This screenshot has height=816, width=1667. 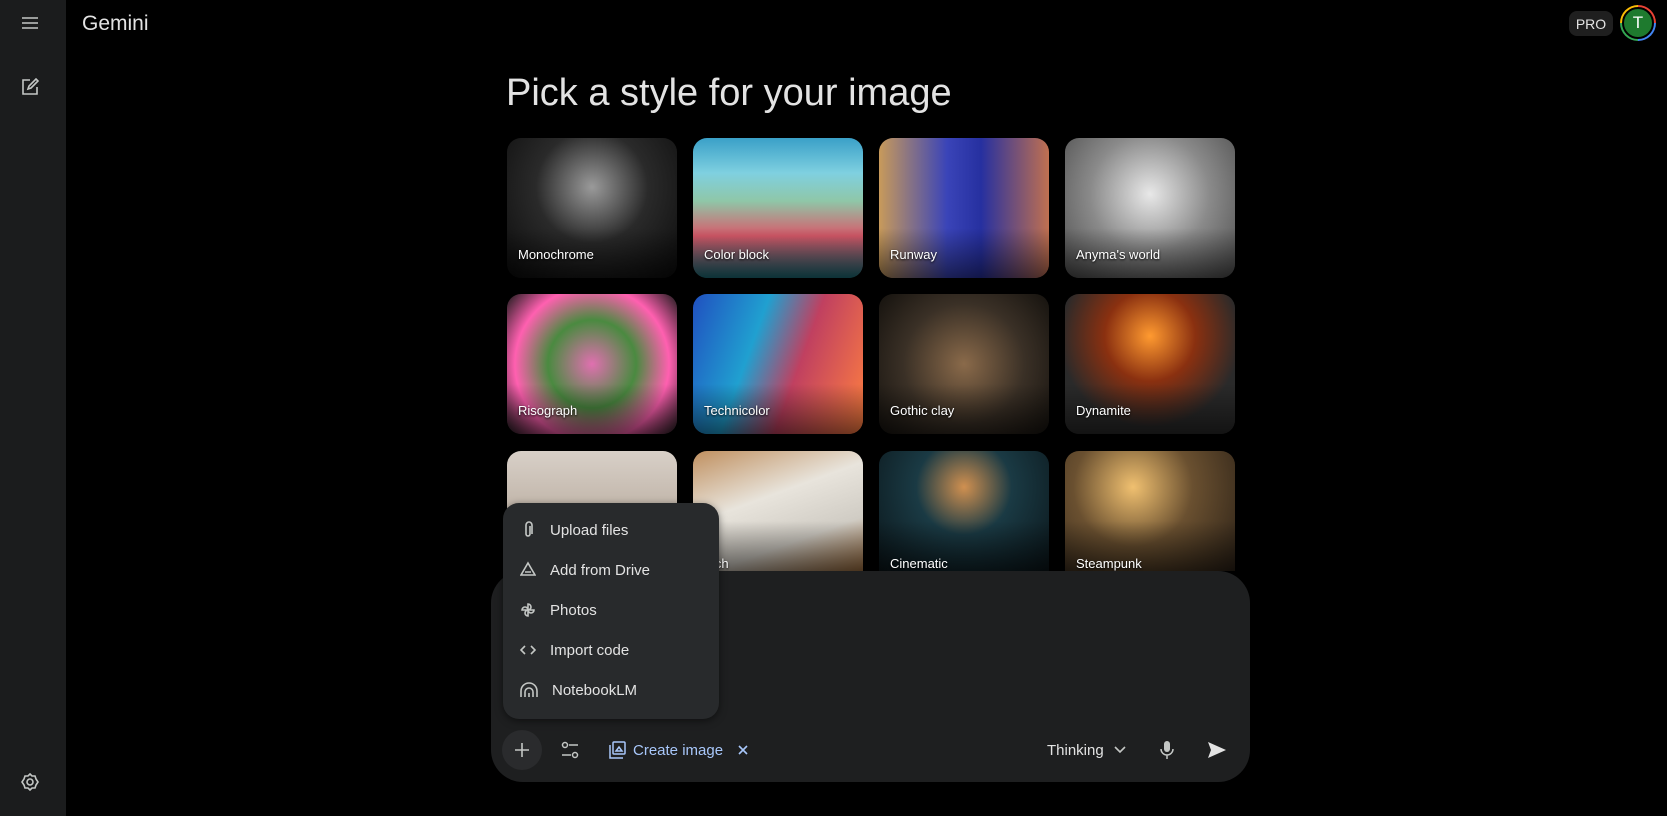 I want to click on close-icon, so click(x=743, y=750).